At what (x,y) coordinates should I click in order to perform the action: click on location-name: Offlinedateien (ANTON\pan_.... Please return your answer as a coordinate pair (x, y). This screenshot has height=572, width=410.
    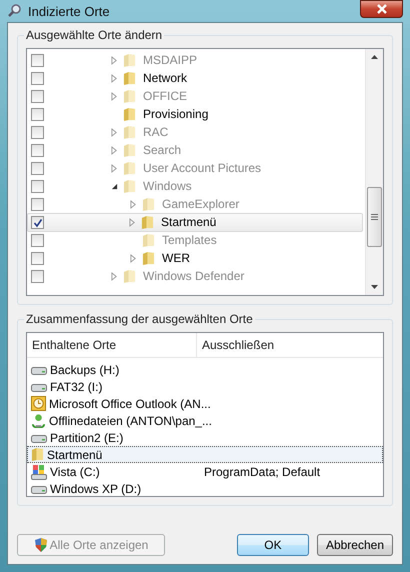
    Looking at the image, I should click on (130, 421).